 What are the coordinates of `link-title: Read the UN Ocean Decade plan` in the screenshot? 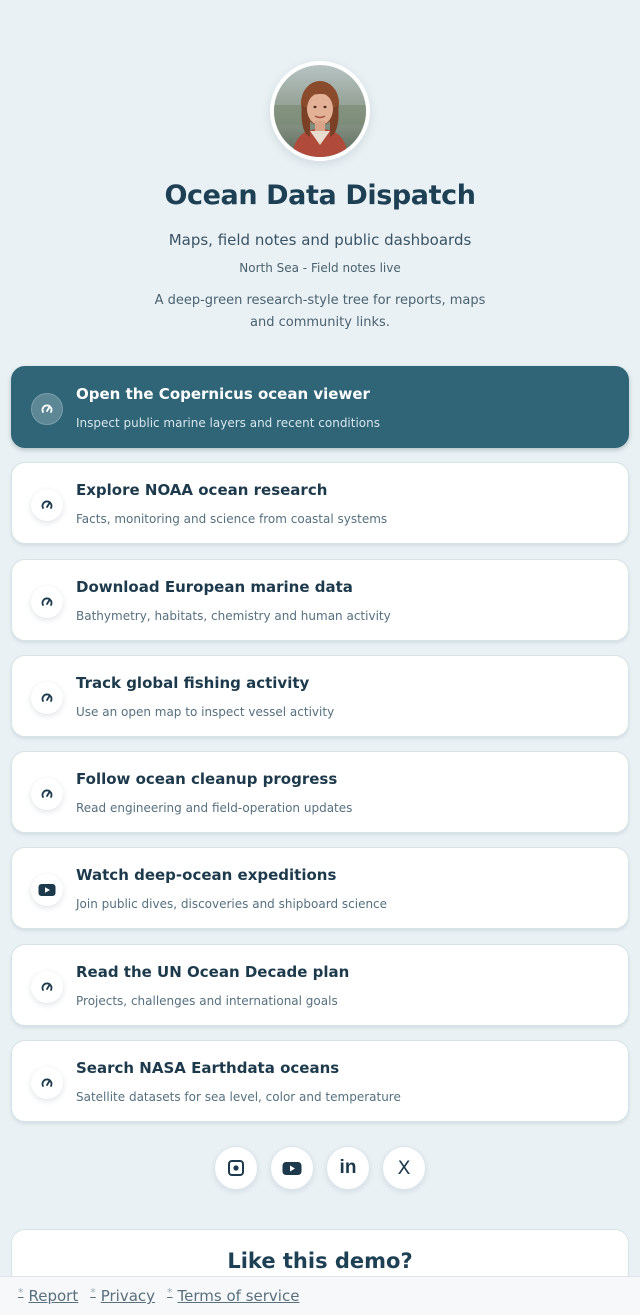 It's located at (213, 971).